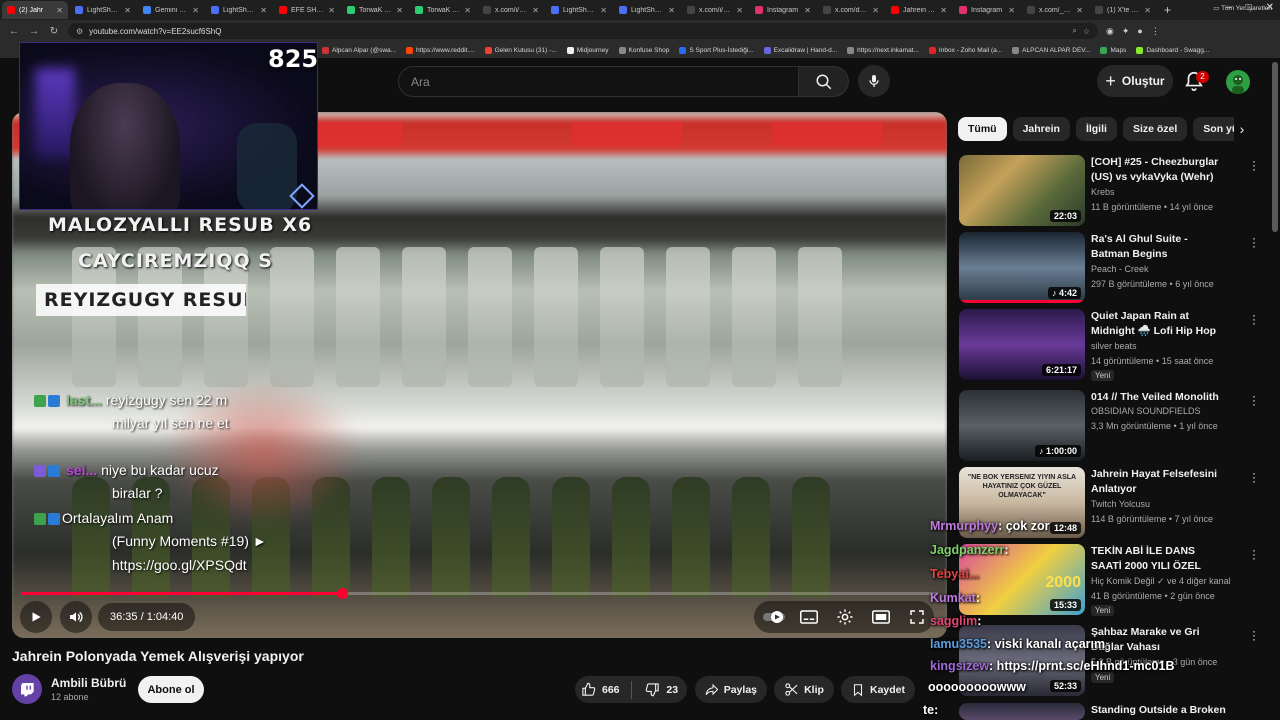 The width and height of the screenshot is (1280, 720). Describe the element at coordinates (1238, 82) in the screenshot. I see `account-avatar` at that location.